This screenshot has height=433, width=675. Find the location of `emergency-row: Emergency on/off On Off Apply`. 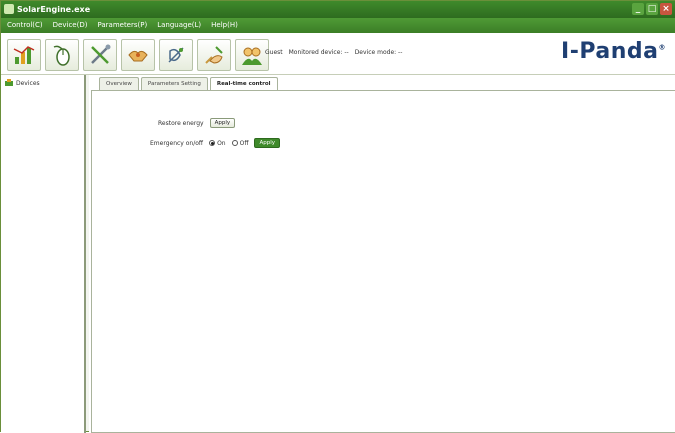

emergency-row: Emergency on/off On Off Apply is located at coordinates (215, 143).